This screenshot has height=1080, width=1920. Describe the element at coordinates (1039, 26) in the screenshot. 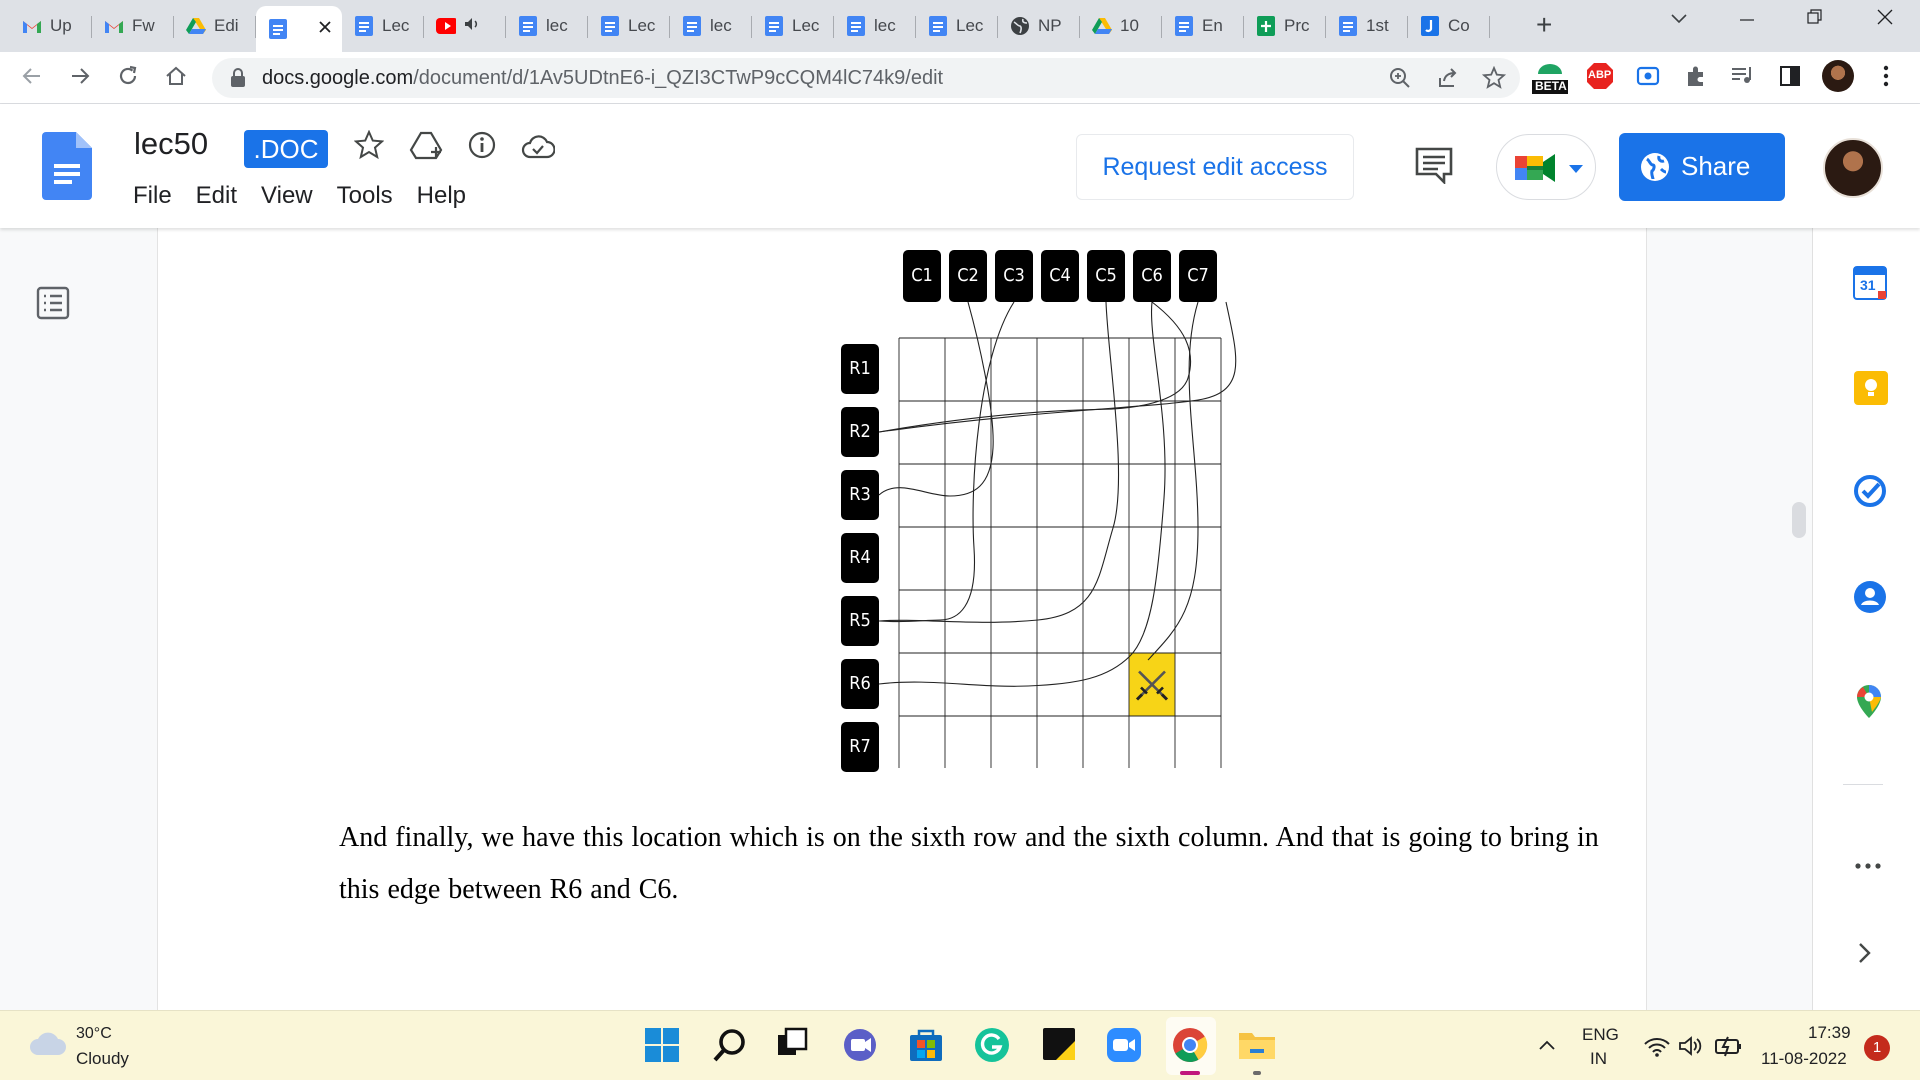

I see `browser-tab: NP` at that location.